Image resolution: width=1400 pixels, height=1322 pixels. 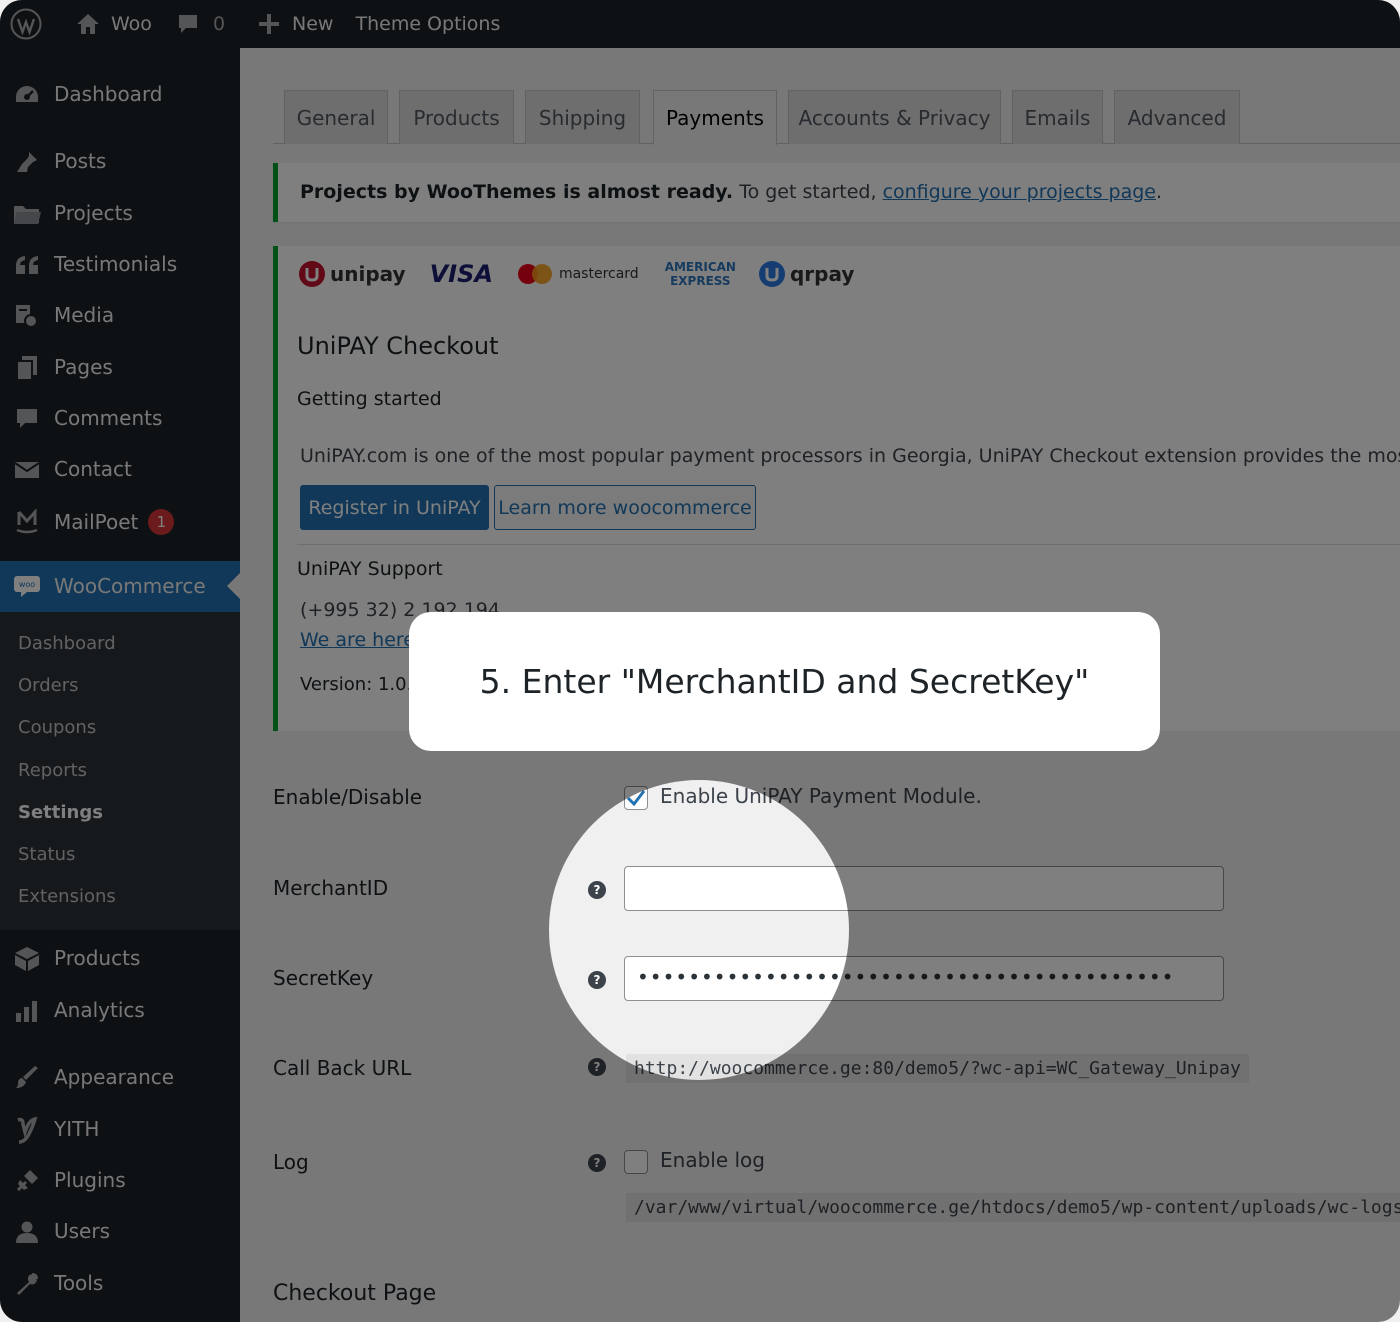 I want to click on plus-icon, so click(x=269, y=24).